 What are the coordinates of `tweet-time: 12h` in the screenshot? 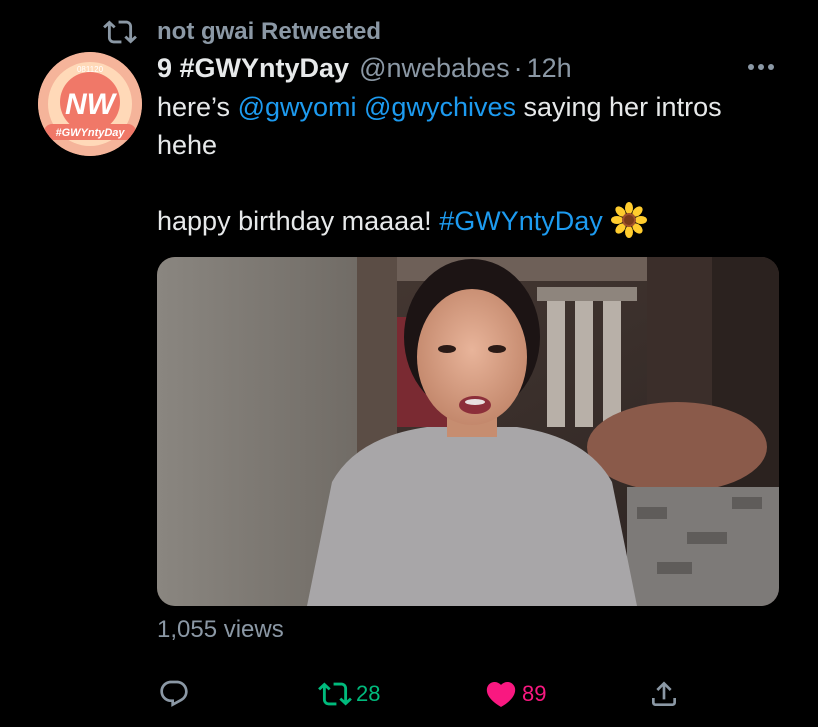 It's located at (549, 68).